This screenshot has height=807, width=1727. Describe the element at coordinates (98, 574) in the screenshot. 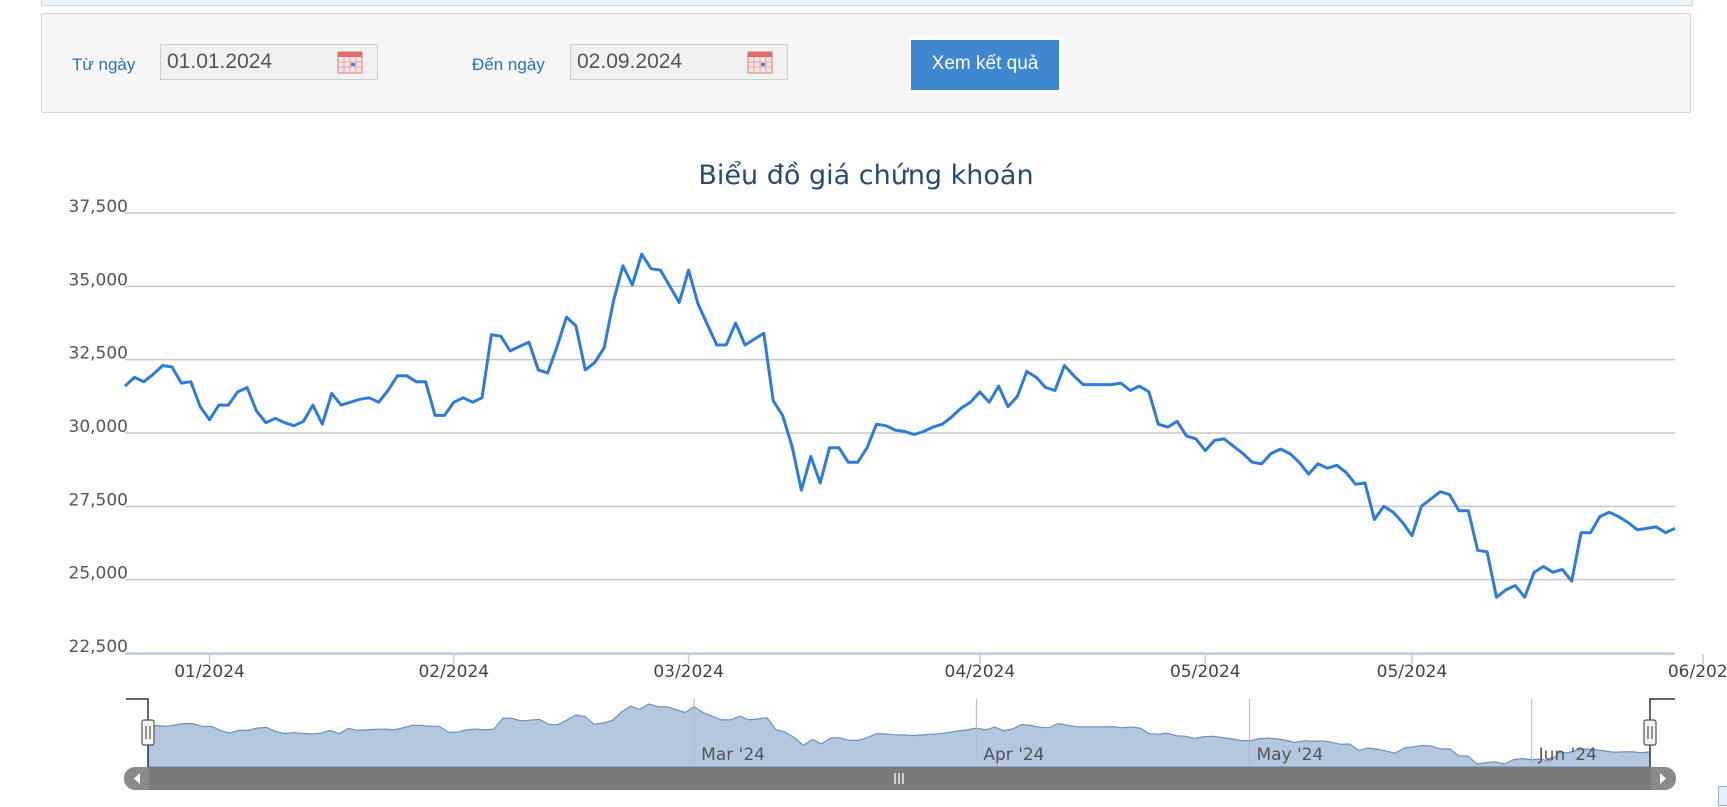

I see `y-tick-label: 25,000` at that location.